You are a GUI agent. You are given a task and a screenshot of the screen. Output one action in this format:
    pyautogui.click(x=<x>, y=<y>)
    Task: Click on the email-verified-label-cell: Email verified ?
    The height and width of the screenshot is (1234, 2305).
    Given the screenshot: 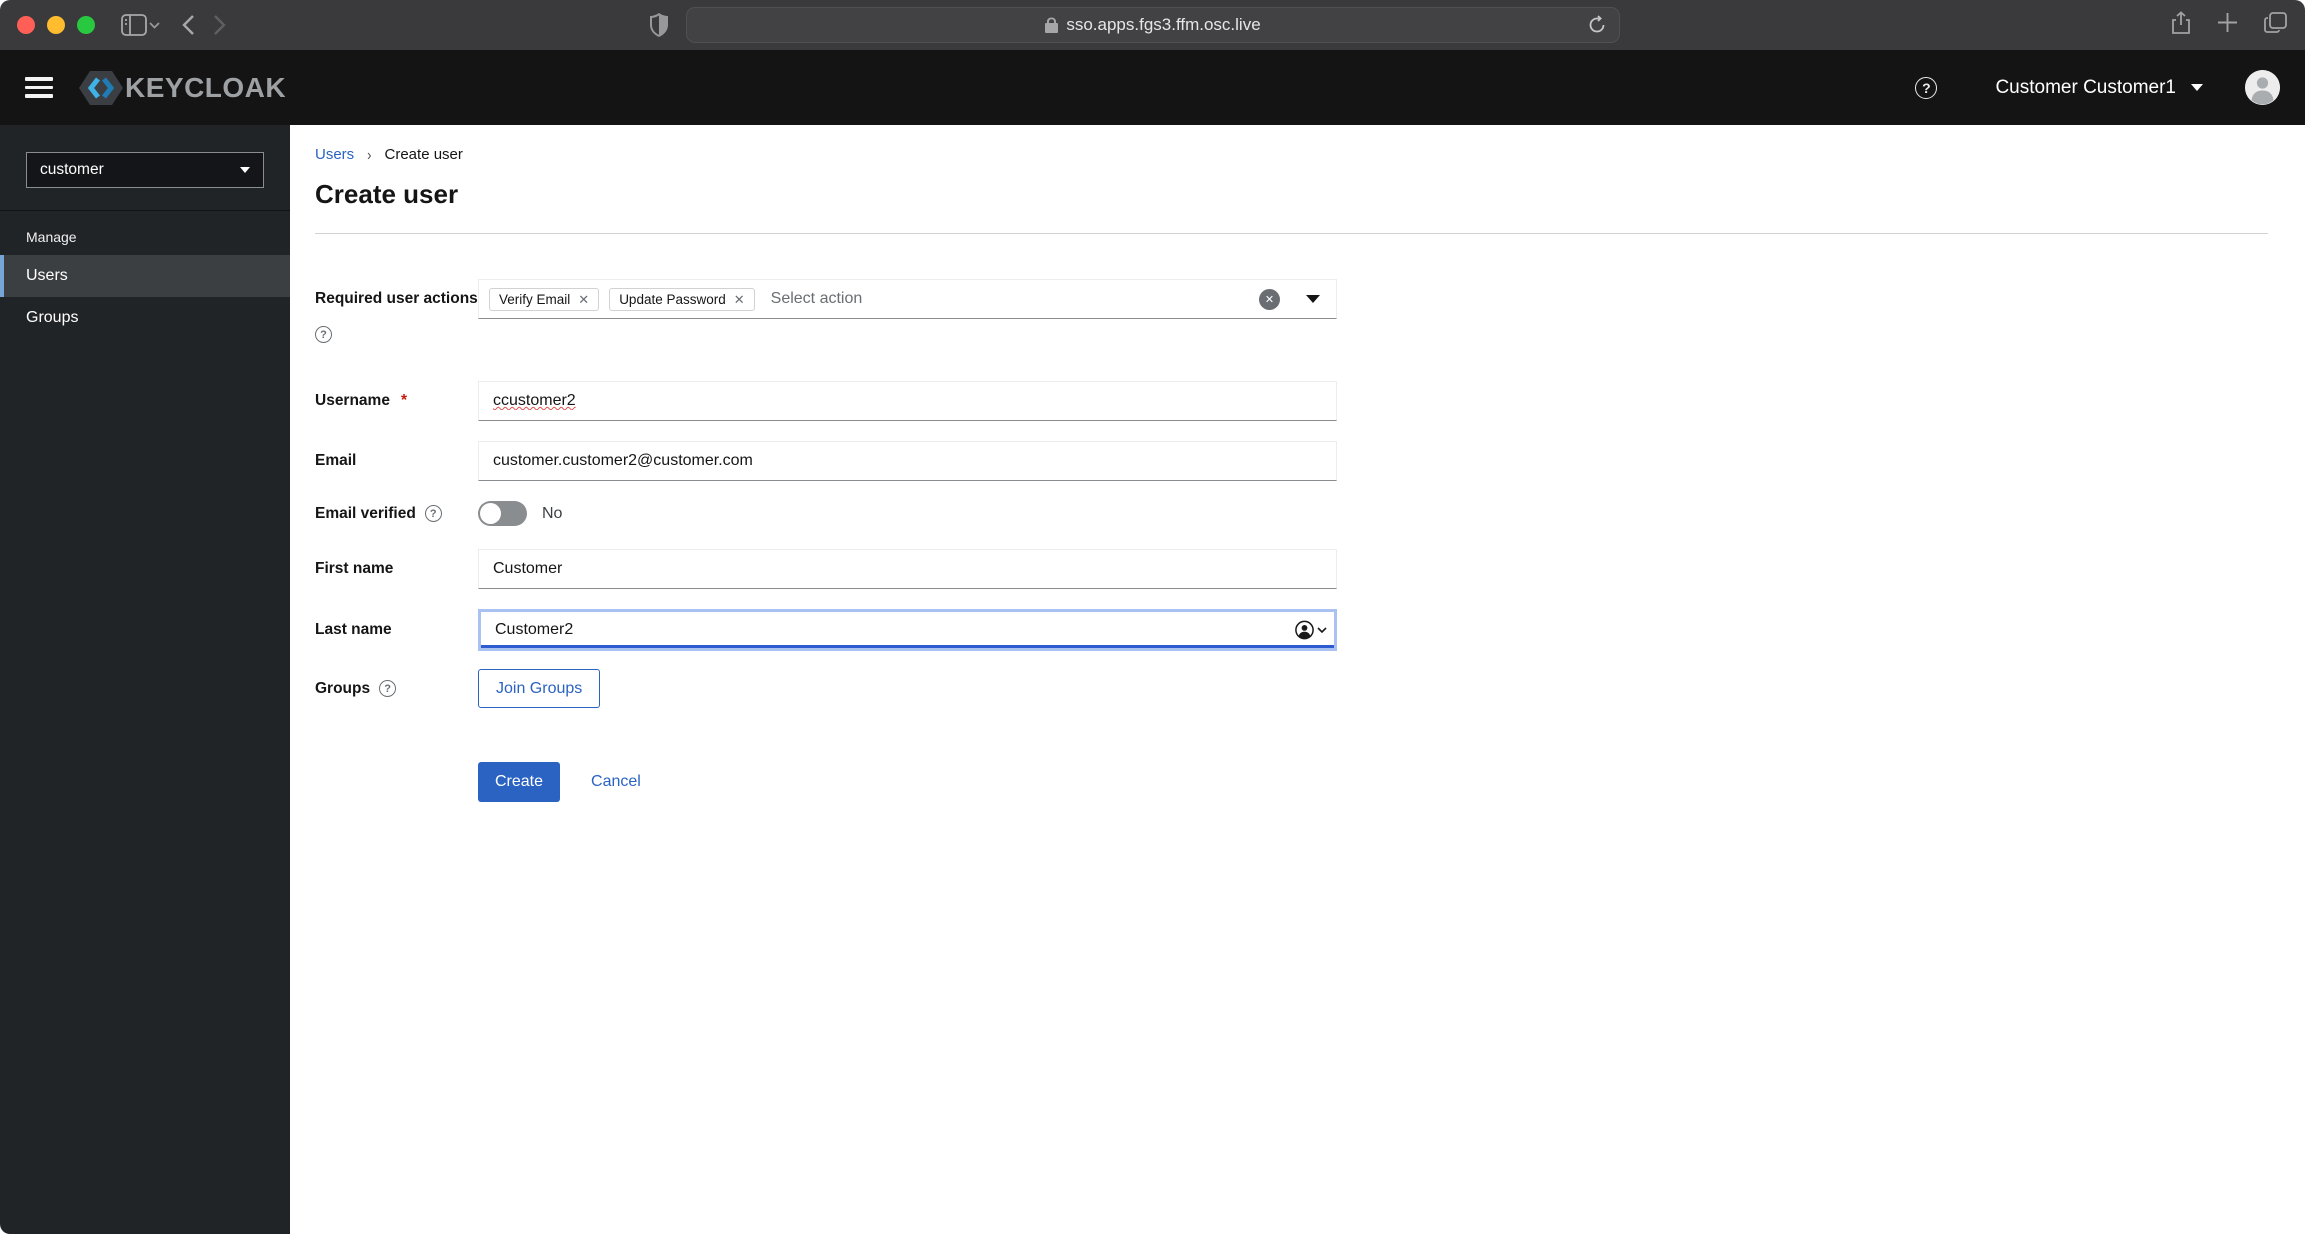 What is the action you would take?
    pyautogui.click(x=396, y=514)
    